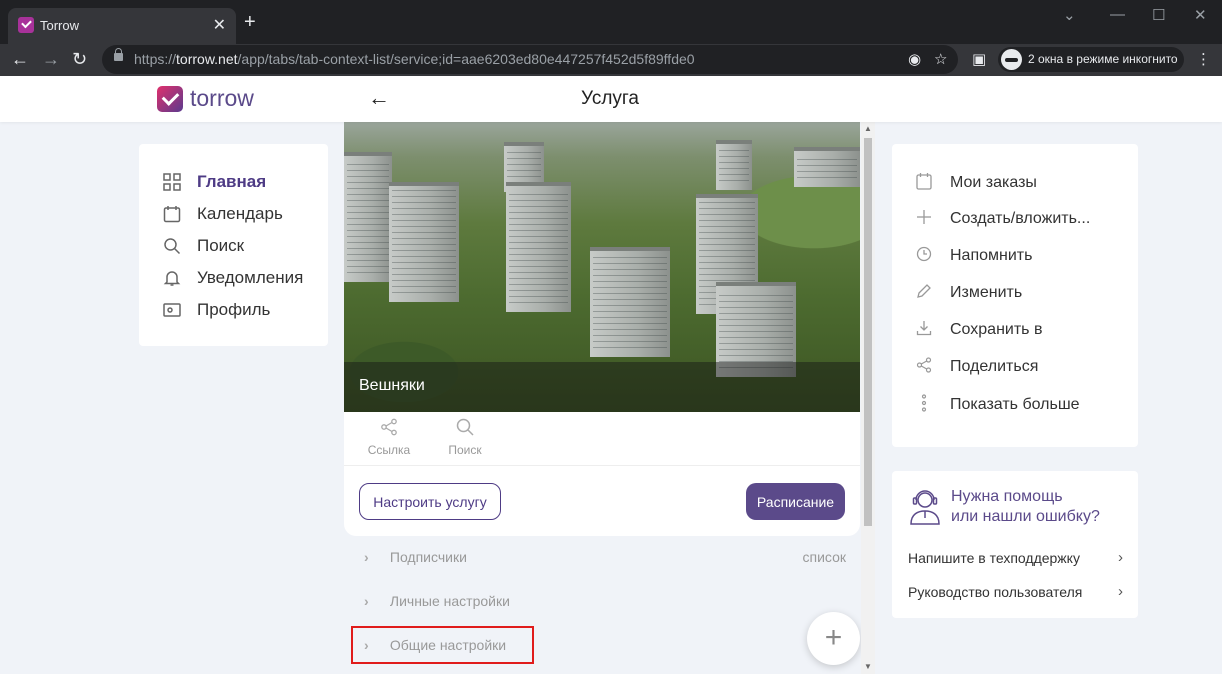 This screenshot has width=1222, height=674. I want to click on menu-item-label: Мои заказы, so click(993, 182).